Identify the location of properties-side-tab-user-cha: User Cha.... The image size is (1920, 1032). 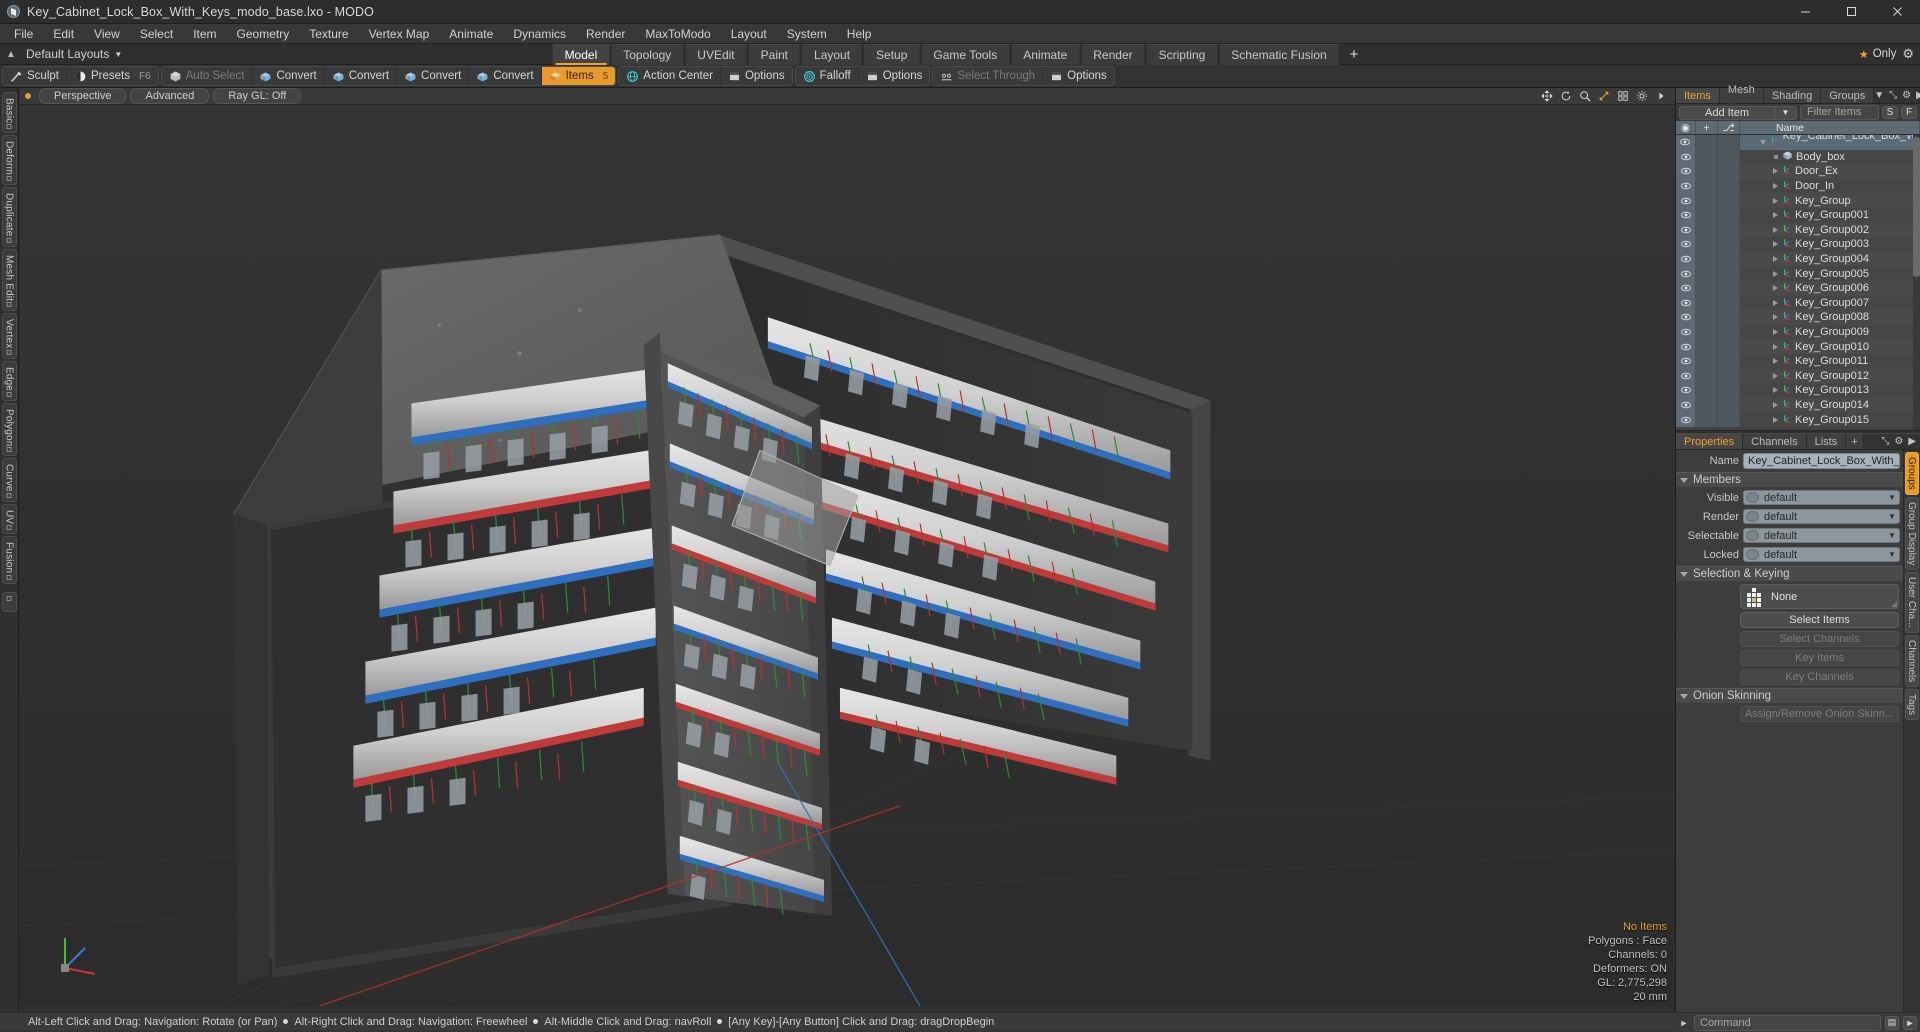
(1912, 602).